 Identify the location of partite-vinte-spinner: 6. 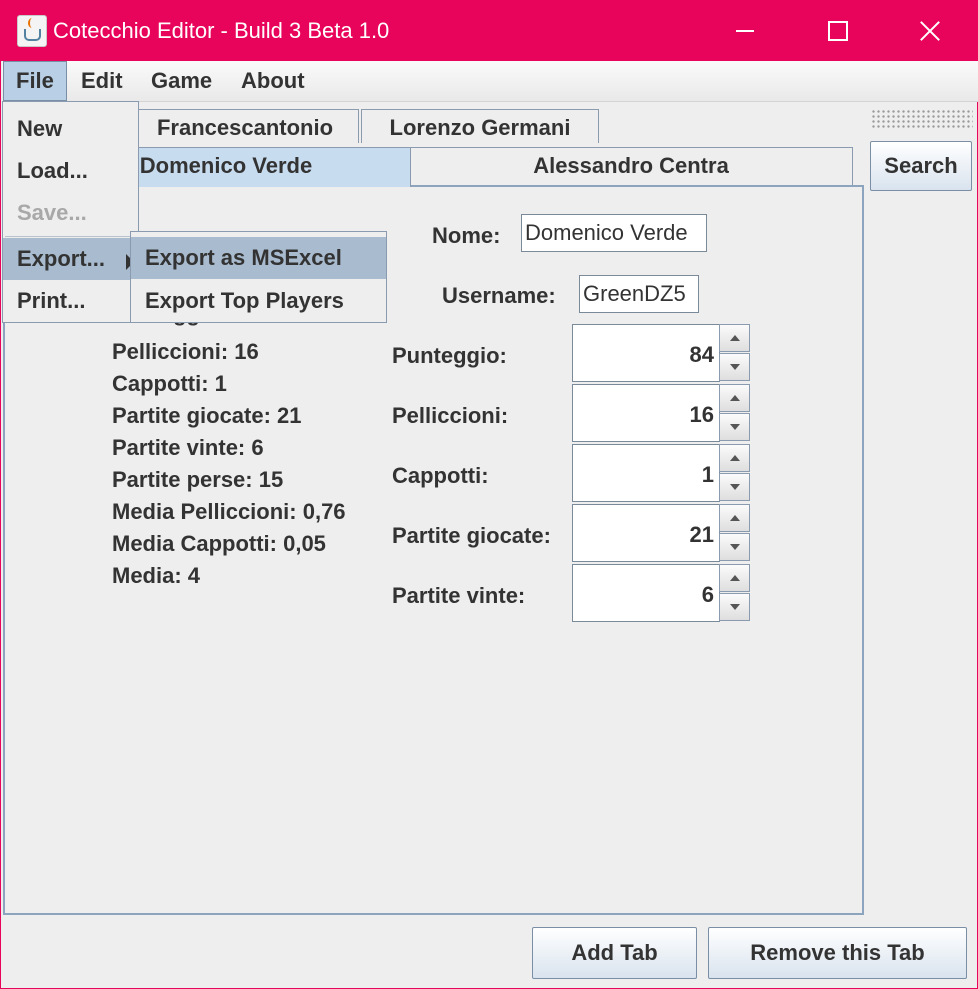
(661, 593).